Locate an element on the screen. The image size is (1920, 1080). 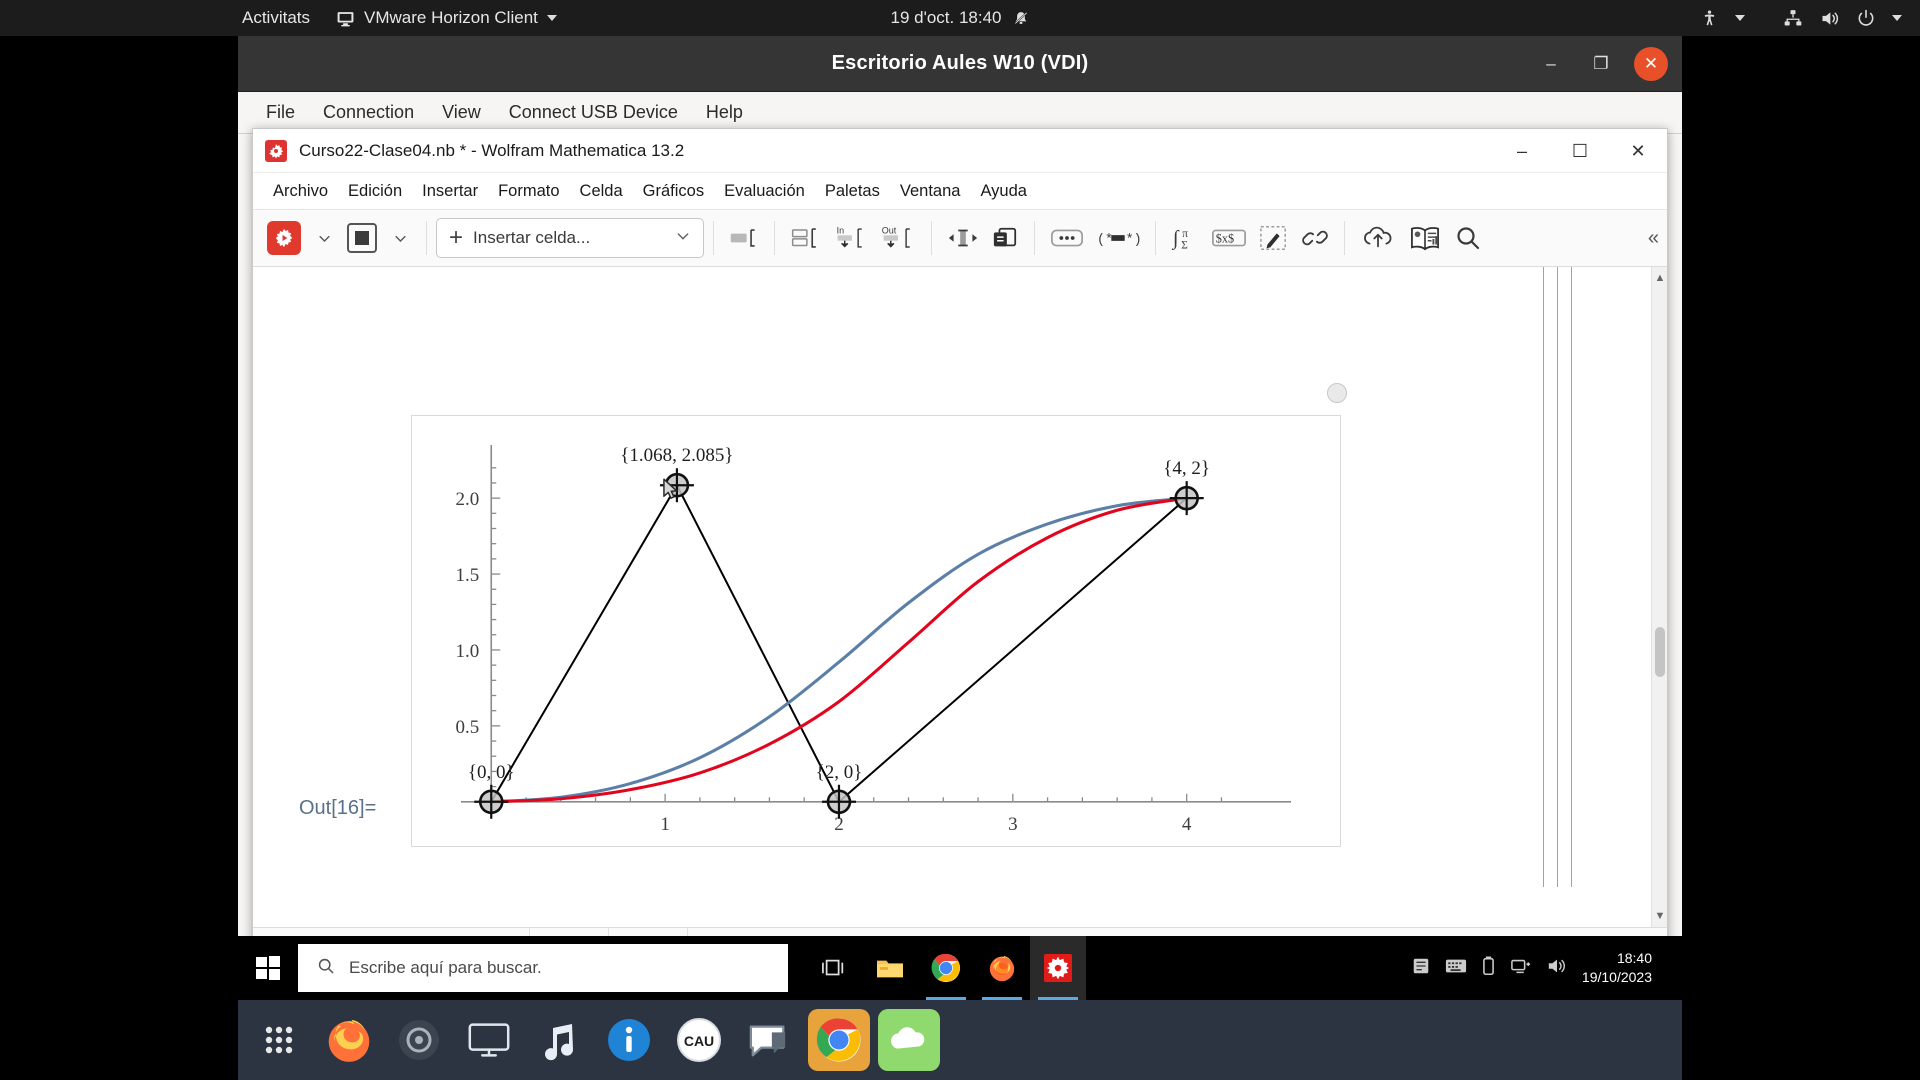
battery-icon is located at coordinates (1488, 968).